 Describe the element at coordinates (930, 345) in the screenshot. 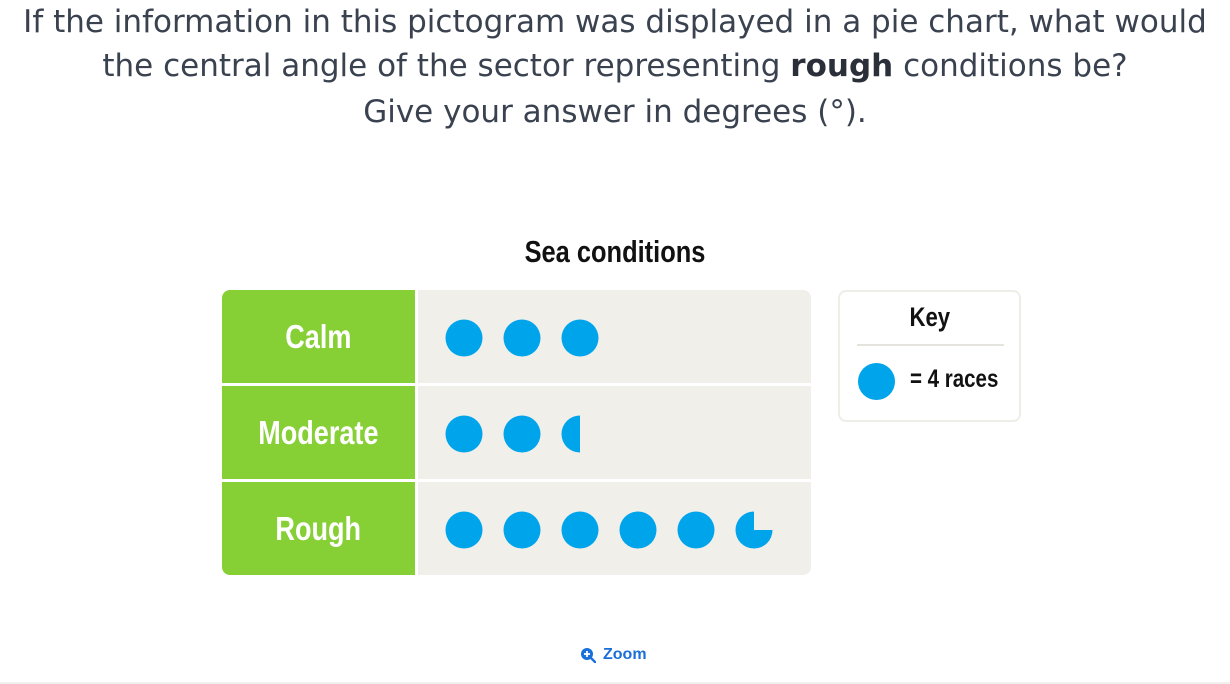

I see `key-divider` at that location.